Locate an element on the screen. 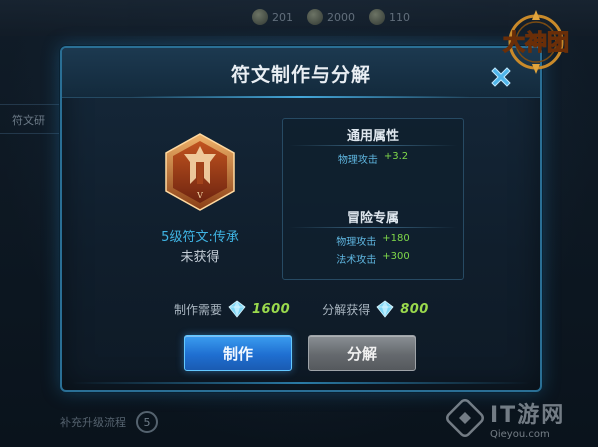 The image size is (598, 447). decompose-gain-value: 800 is located at coordinates (414, 309).